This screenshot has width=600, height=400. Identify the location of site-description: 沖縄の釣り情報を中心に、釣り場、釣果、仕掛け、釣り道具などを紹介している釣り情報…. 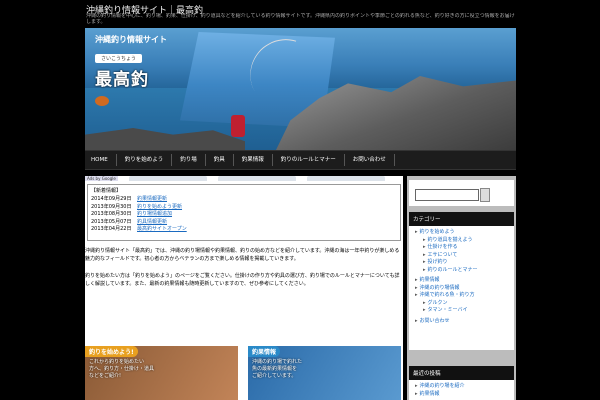
(300, 19).